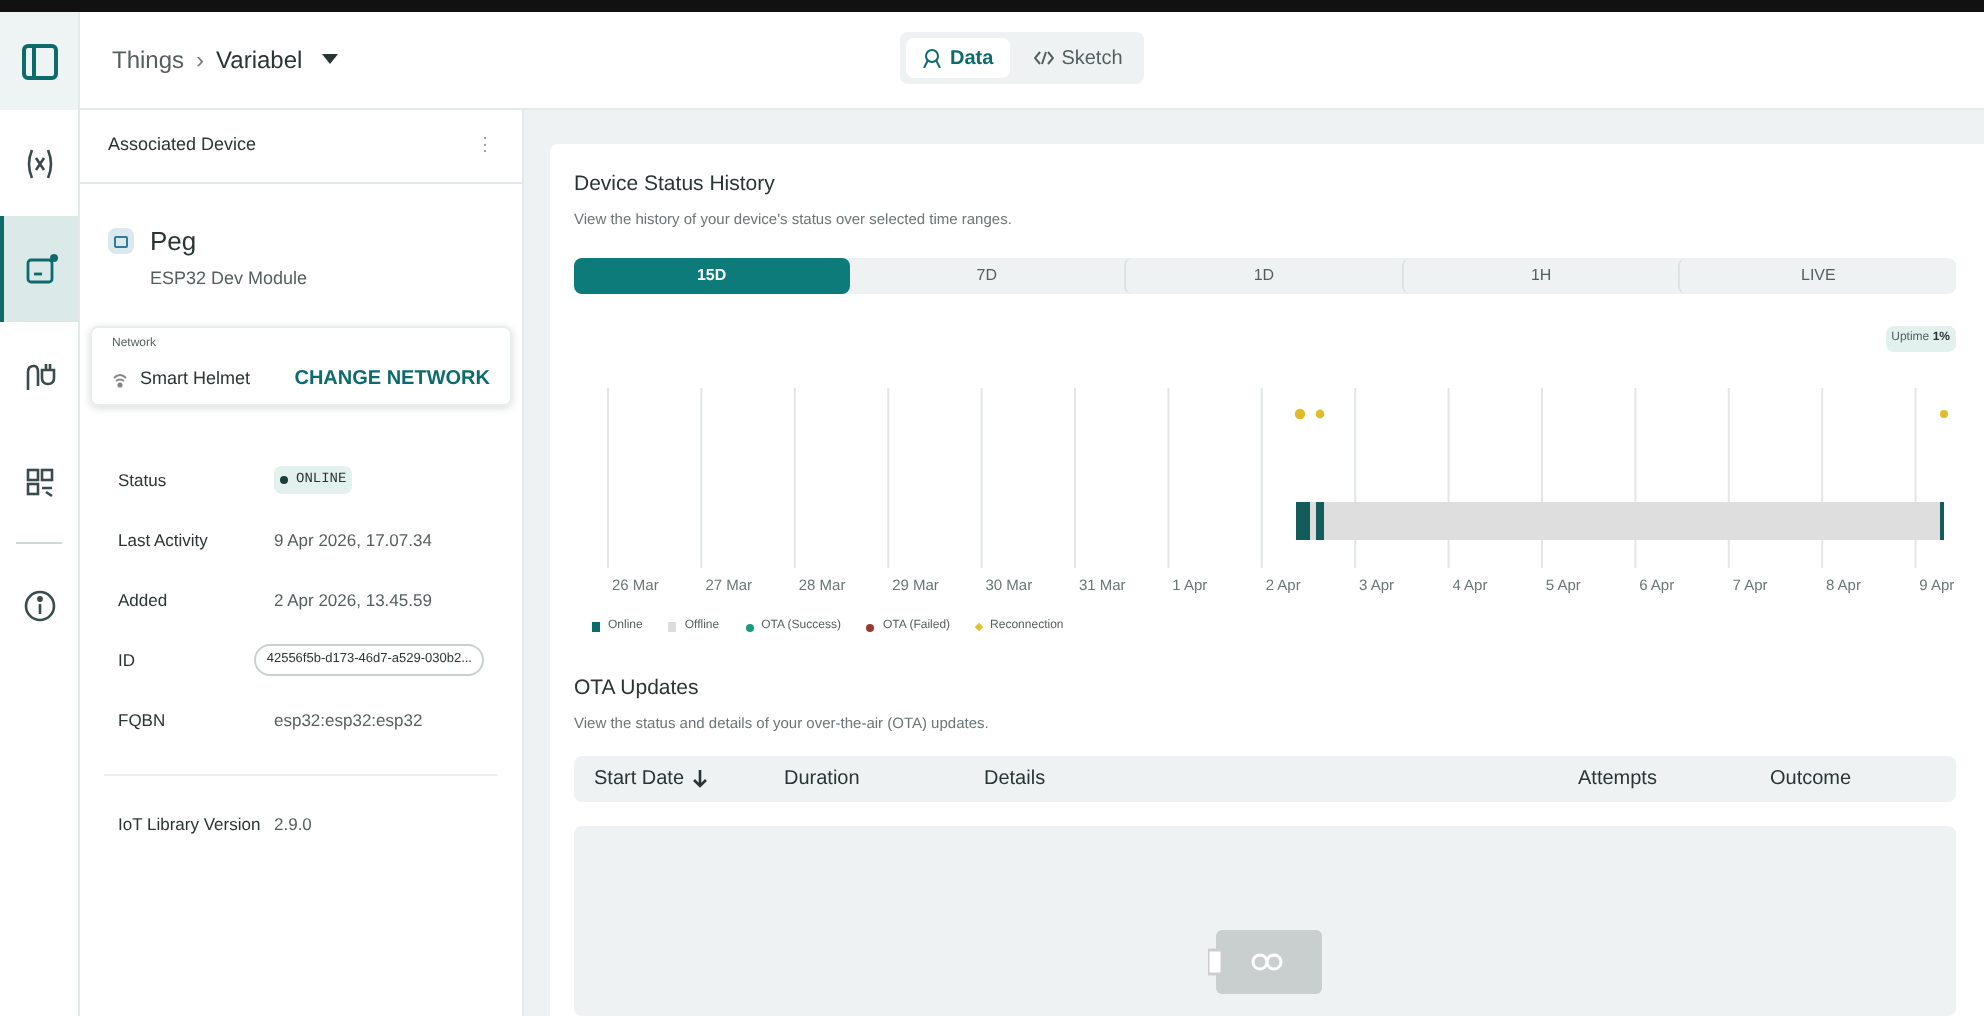  Describe the element at coordinates (143, 720) in the screenshot. I see `detail-label: FQBN` at that location.